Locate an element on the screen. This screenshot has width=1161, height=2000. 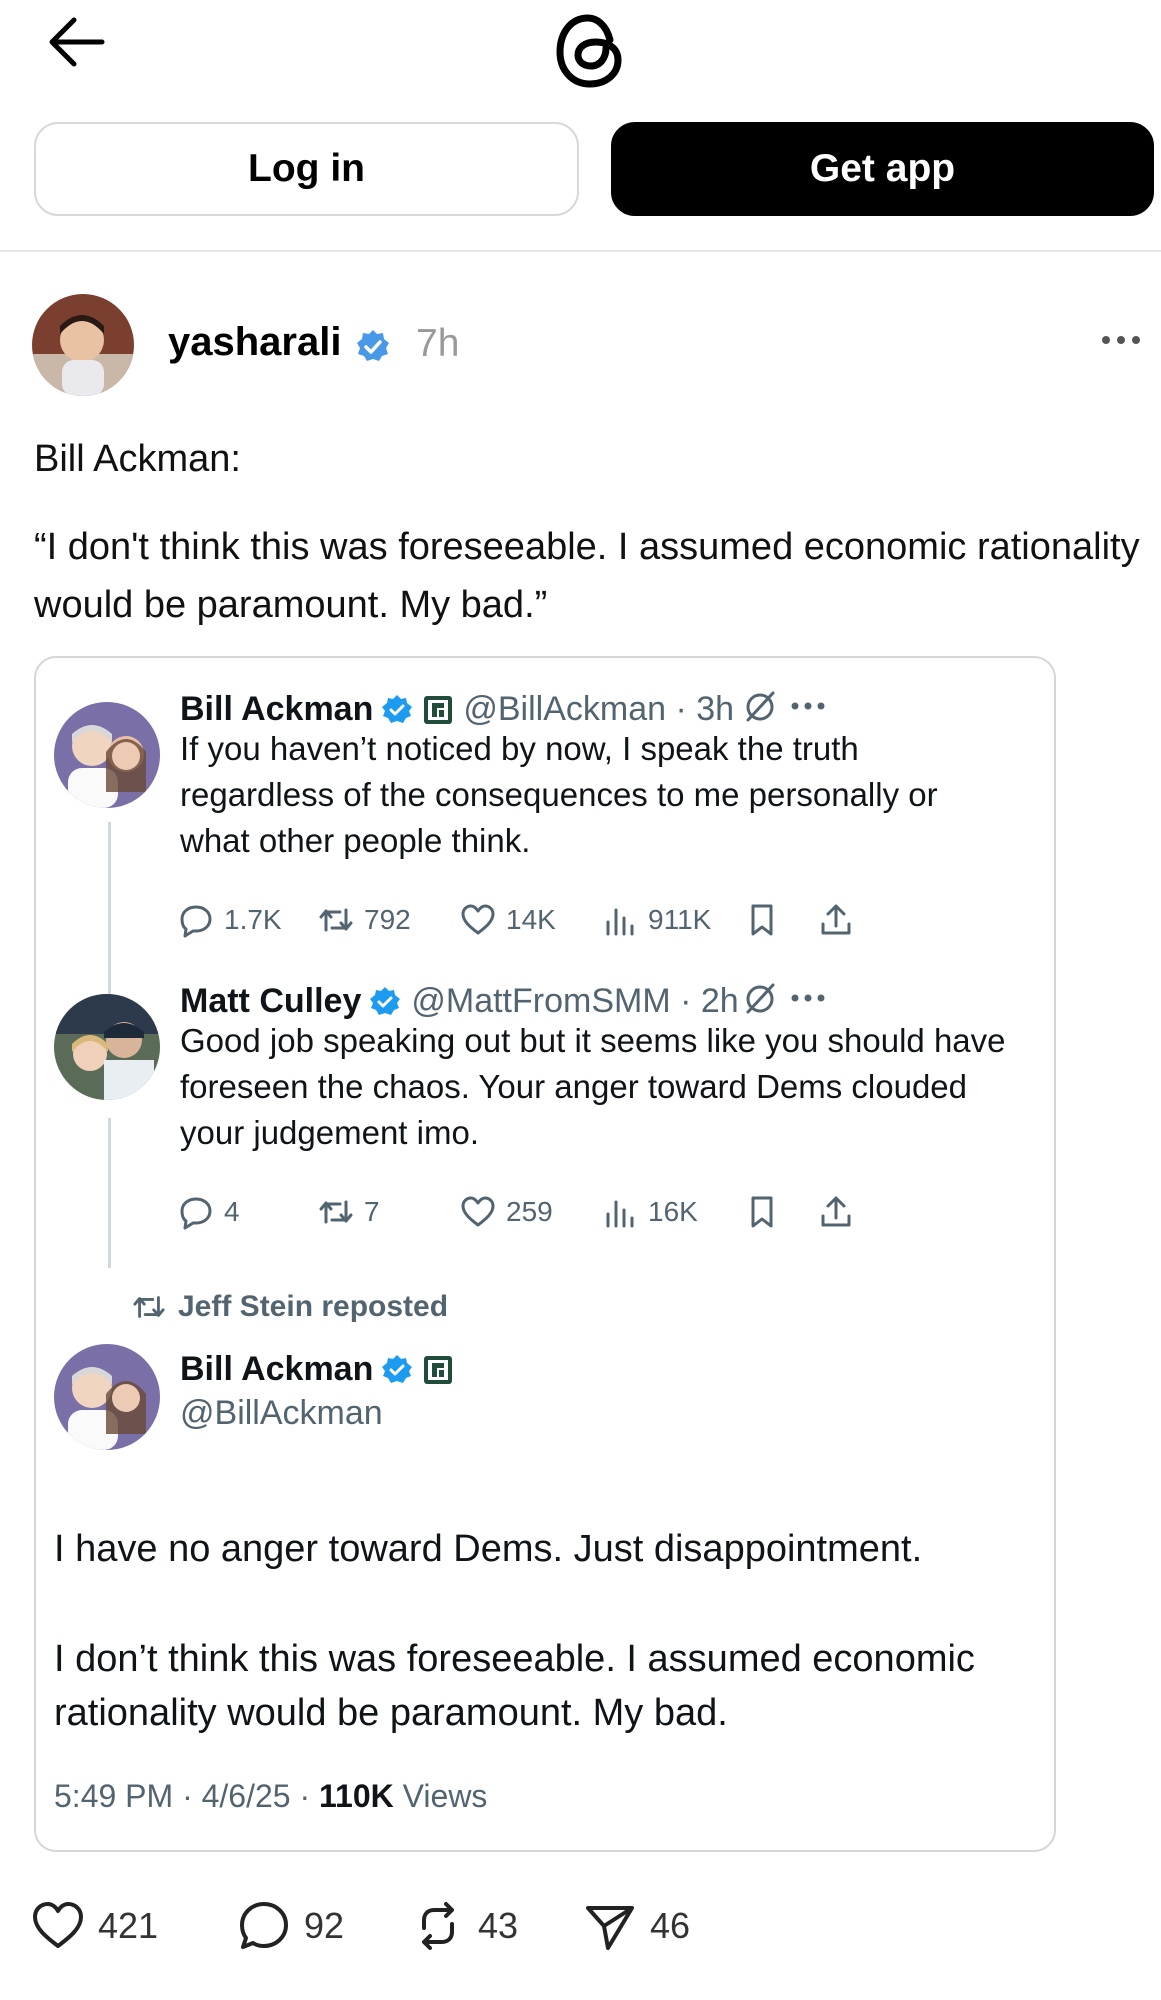
repost-count: 792 is located at coordinates (387, 919).